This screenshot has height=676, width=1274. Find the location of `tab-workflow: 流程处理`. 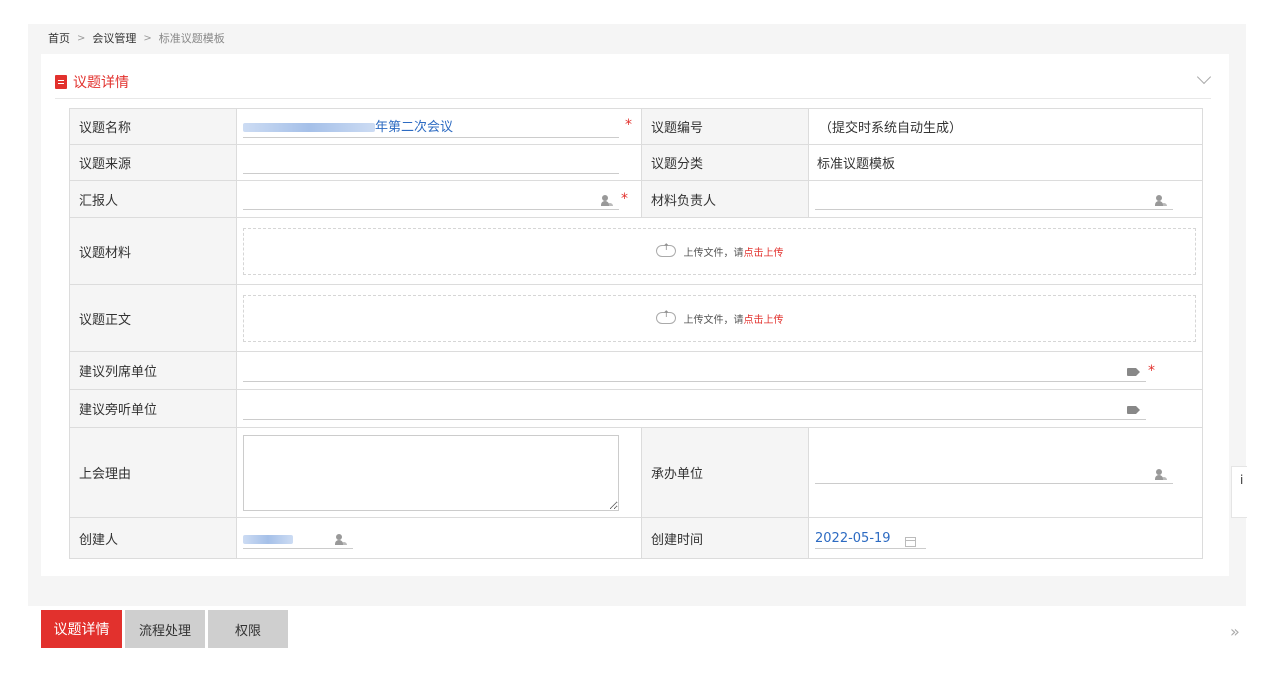

tab-workflow: 流程处理 is located at coordinates (165, 629).